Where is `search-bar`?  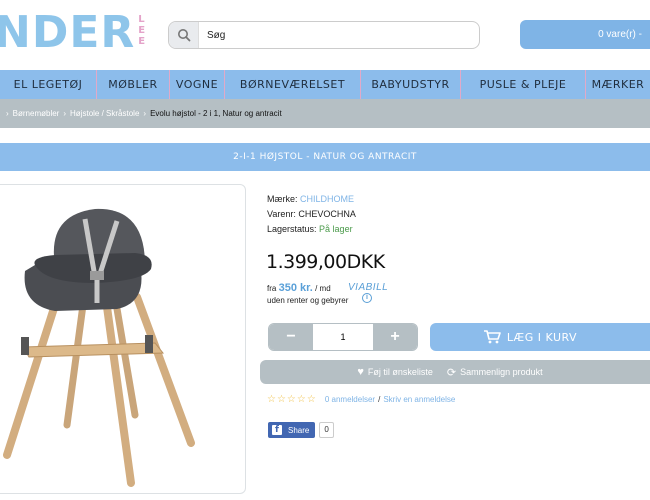
search-bar is located at coordinates (324, 35).